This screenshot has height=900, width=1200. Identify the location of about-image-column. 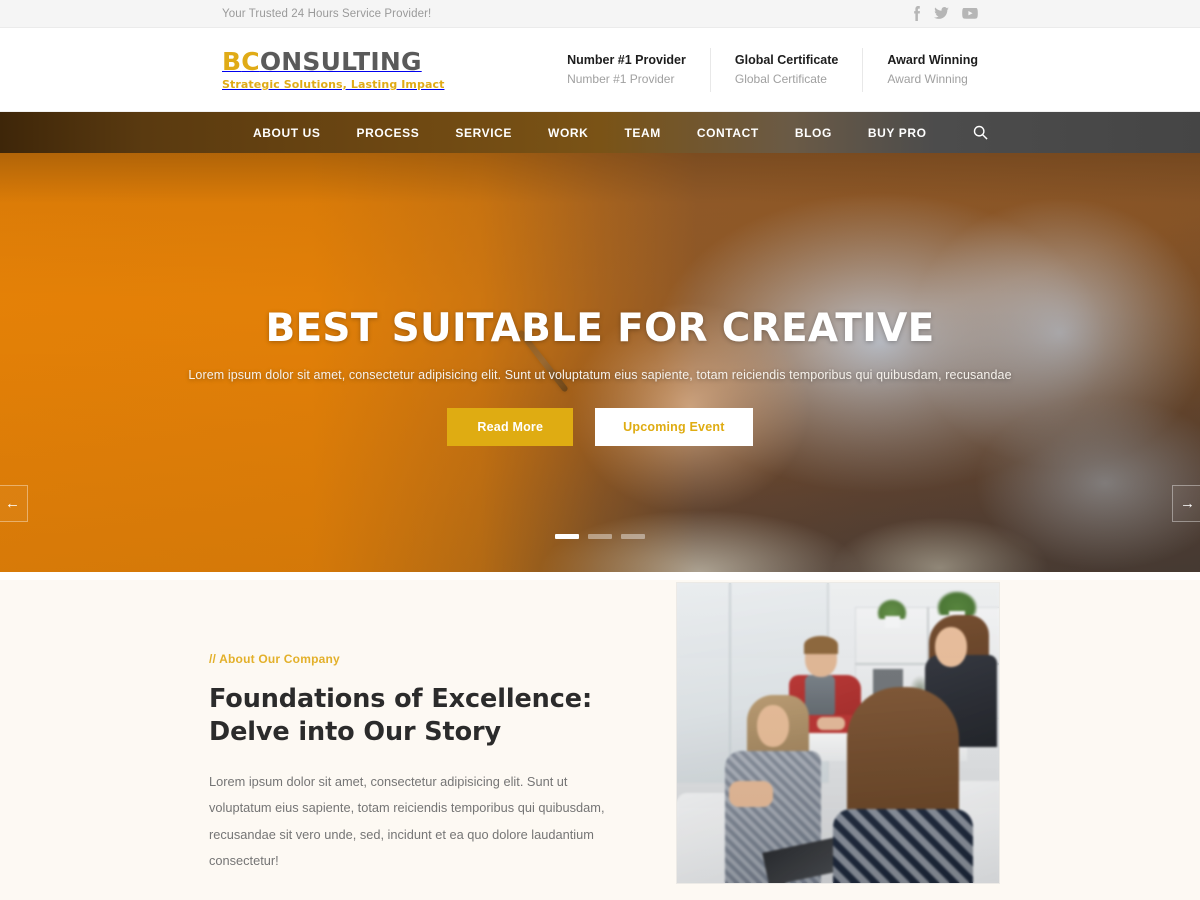
(838, 732).